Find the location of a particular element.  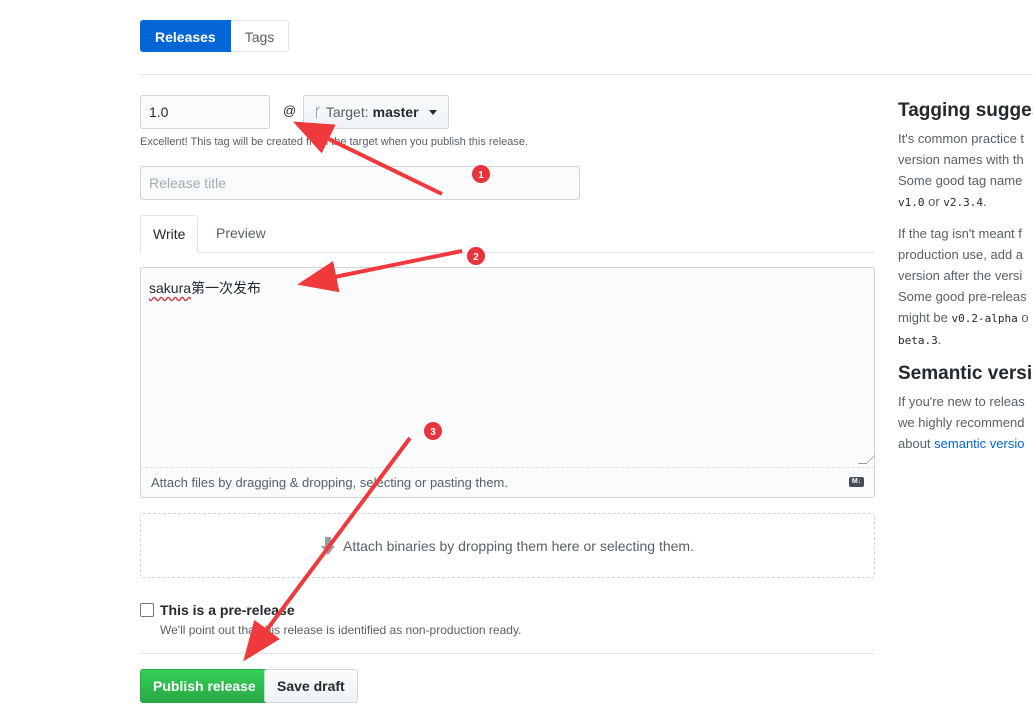

target-label: Target: is located at coordinates (347, 112).